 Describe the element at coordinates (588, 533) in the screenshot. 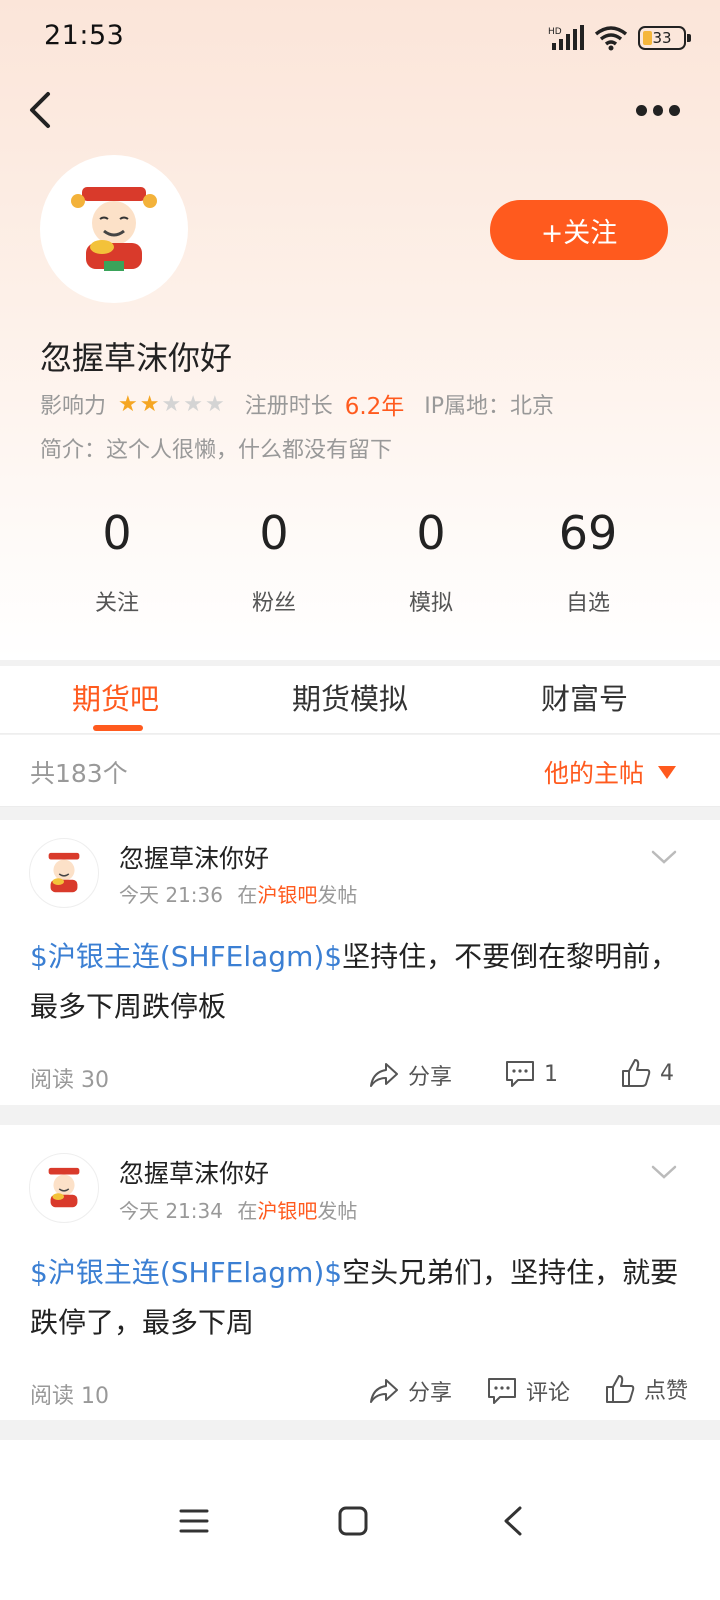

I see `stat-value: 69` at that location.